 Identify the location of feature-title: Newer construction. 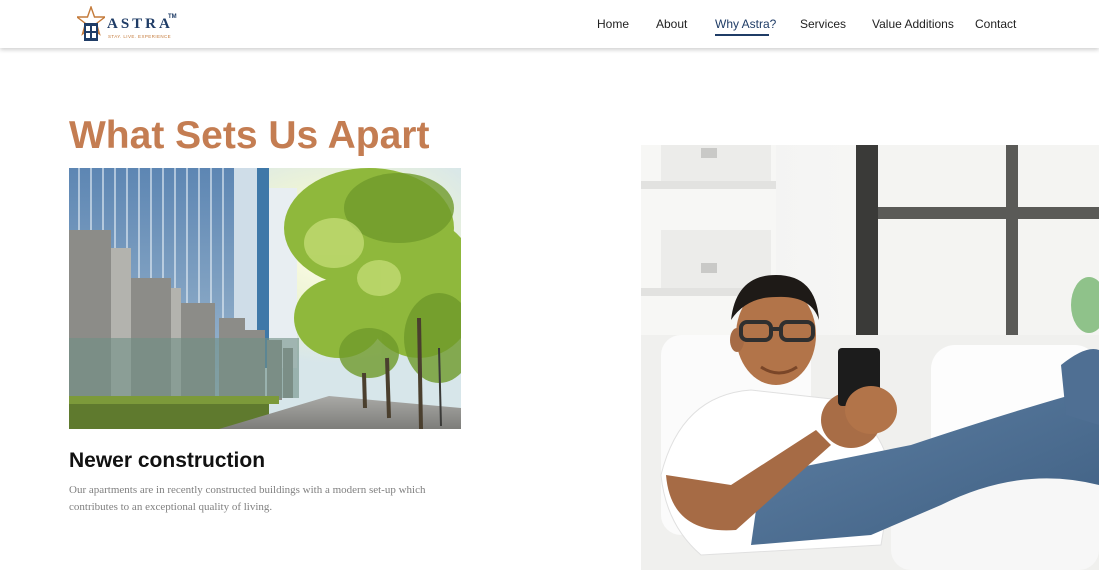
(167, 460).